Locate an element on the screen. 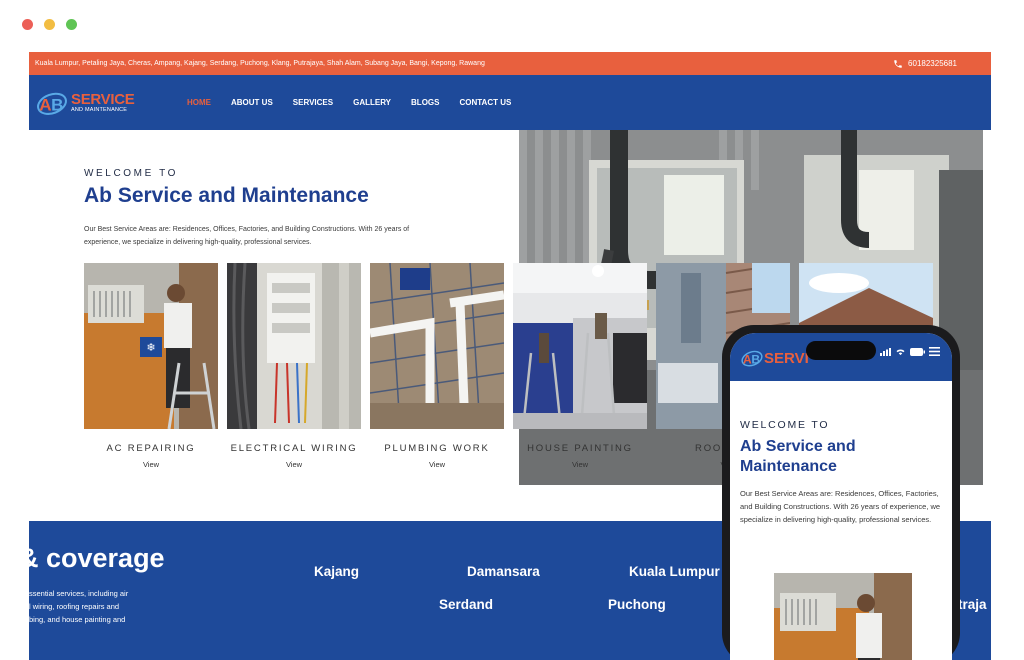  service-name: PLUMBING WORK is located at coordinates (437, 448).